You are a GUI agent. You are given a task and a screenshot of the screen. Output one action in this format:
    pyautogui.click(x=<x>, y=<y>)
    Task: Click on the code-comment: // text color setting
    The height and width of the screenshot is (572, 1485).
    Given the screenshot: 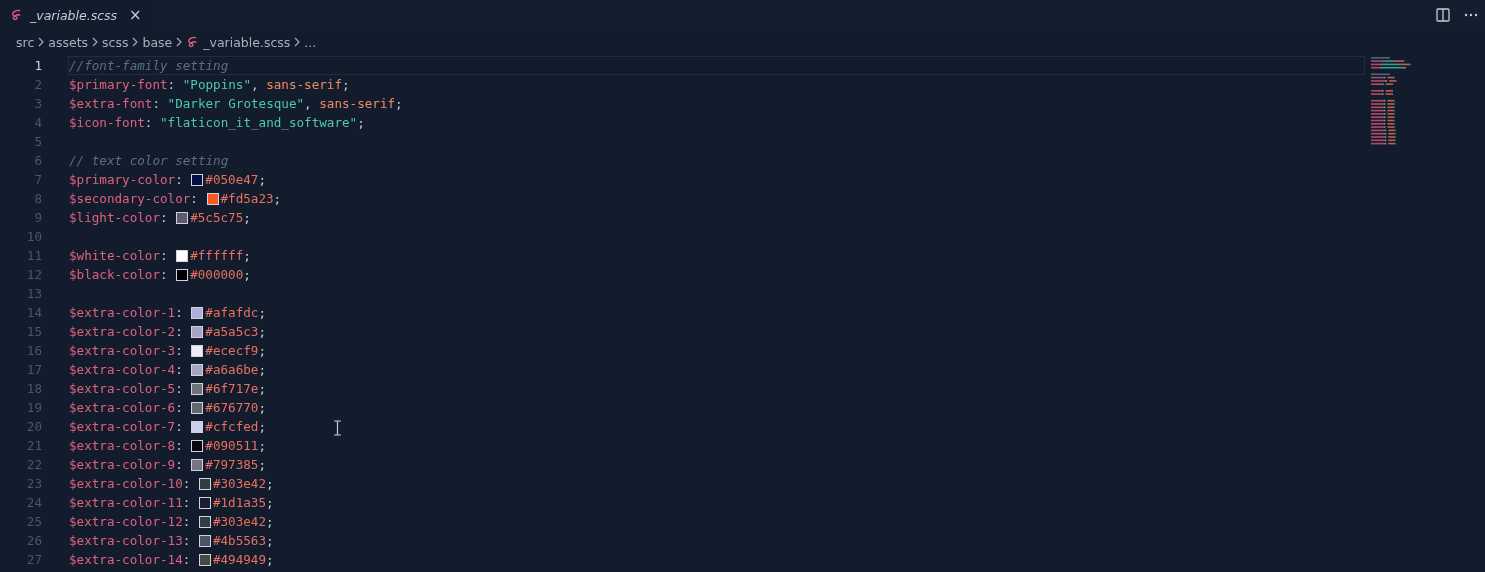 What is the action you would take?
    pyautogui.click(x=149, y=160)
    